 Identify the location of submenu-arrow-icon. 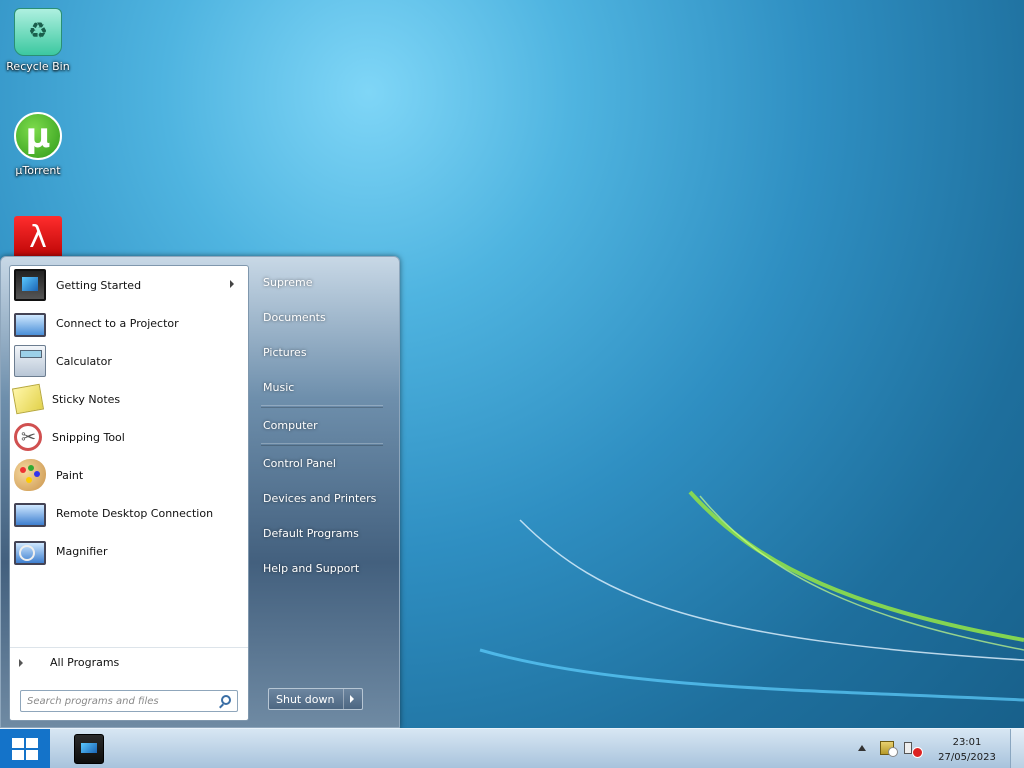
(232, 284).